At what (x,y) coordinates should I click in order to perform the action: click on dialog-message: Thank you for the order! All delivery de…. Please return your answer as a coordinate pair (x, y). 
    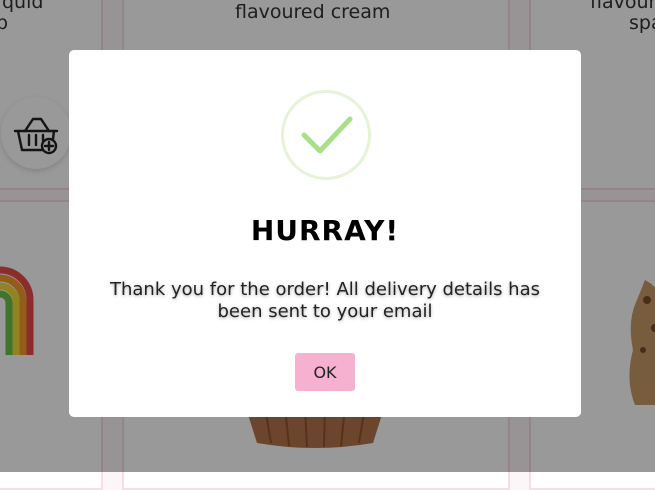
    Looking at the image, I should click on (325, 300).